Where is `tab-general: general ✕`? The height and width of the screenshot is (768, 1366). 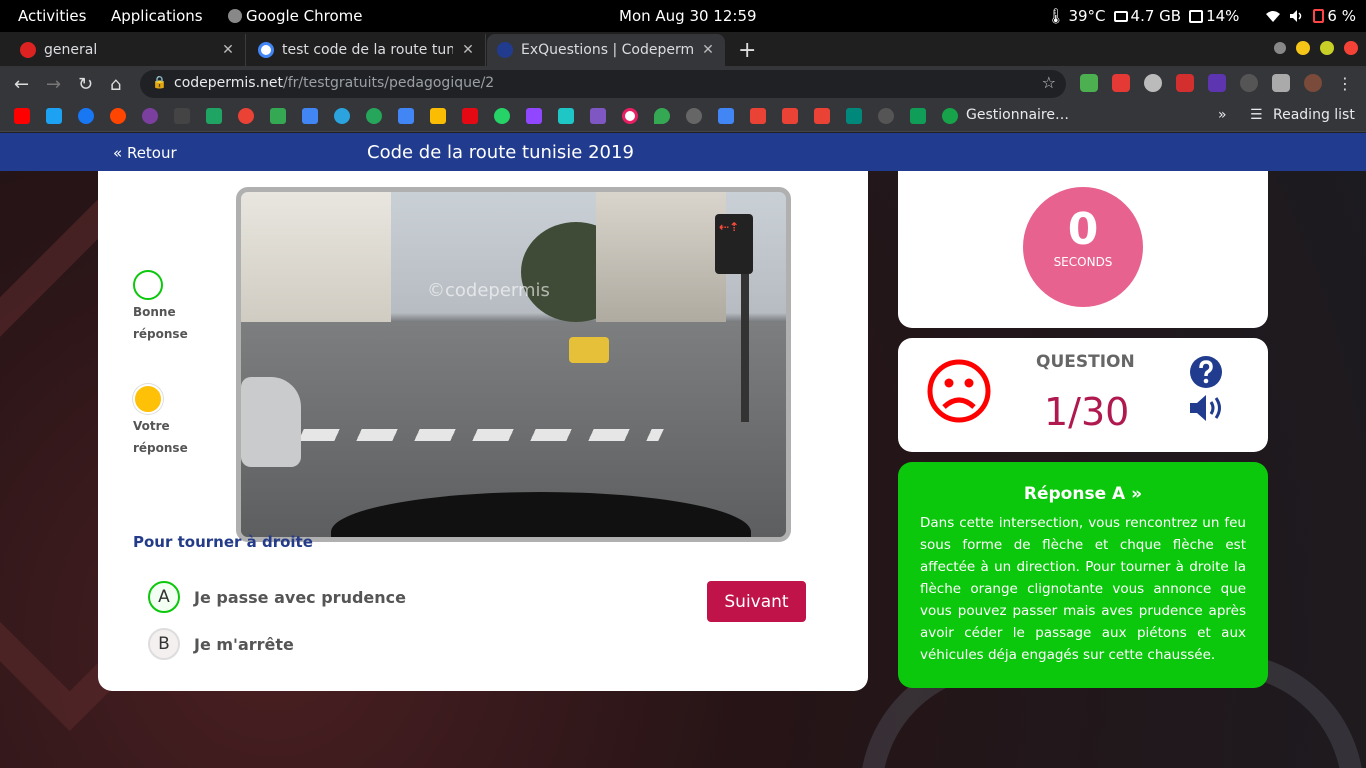 tab-general: general ✕ is located at coordinates (128, 50).